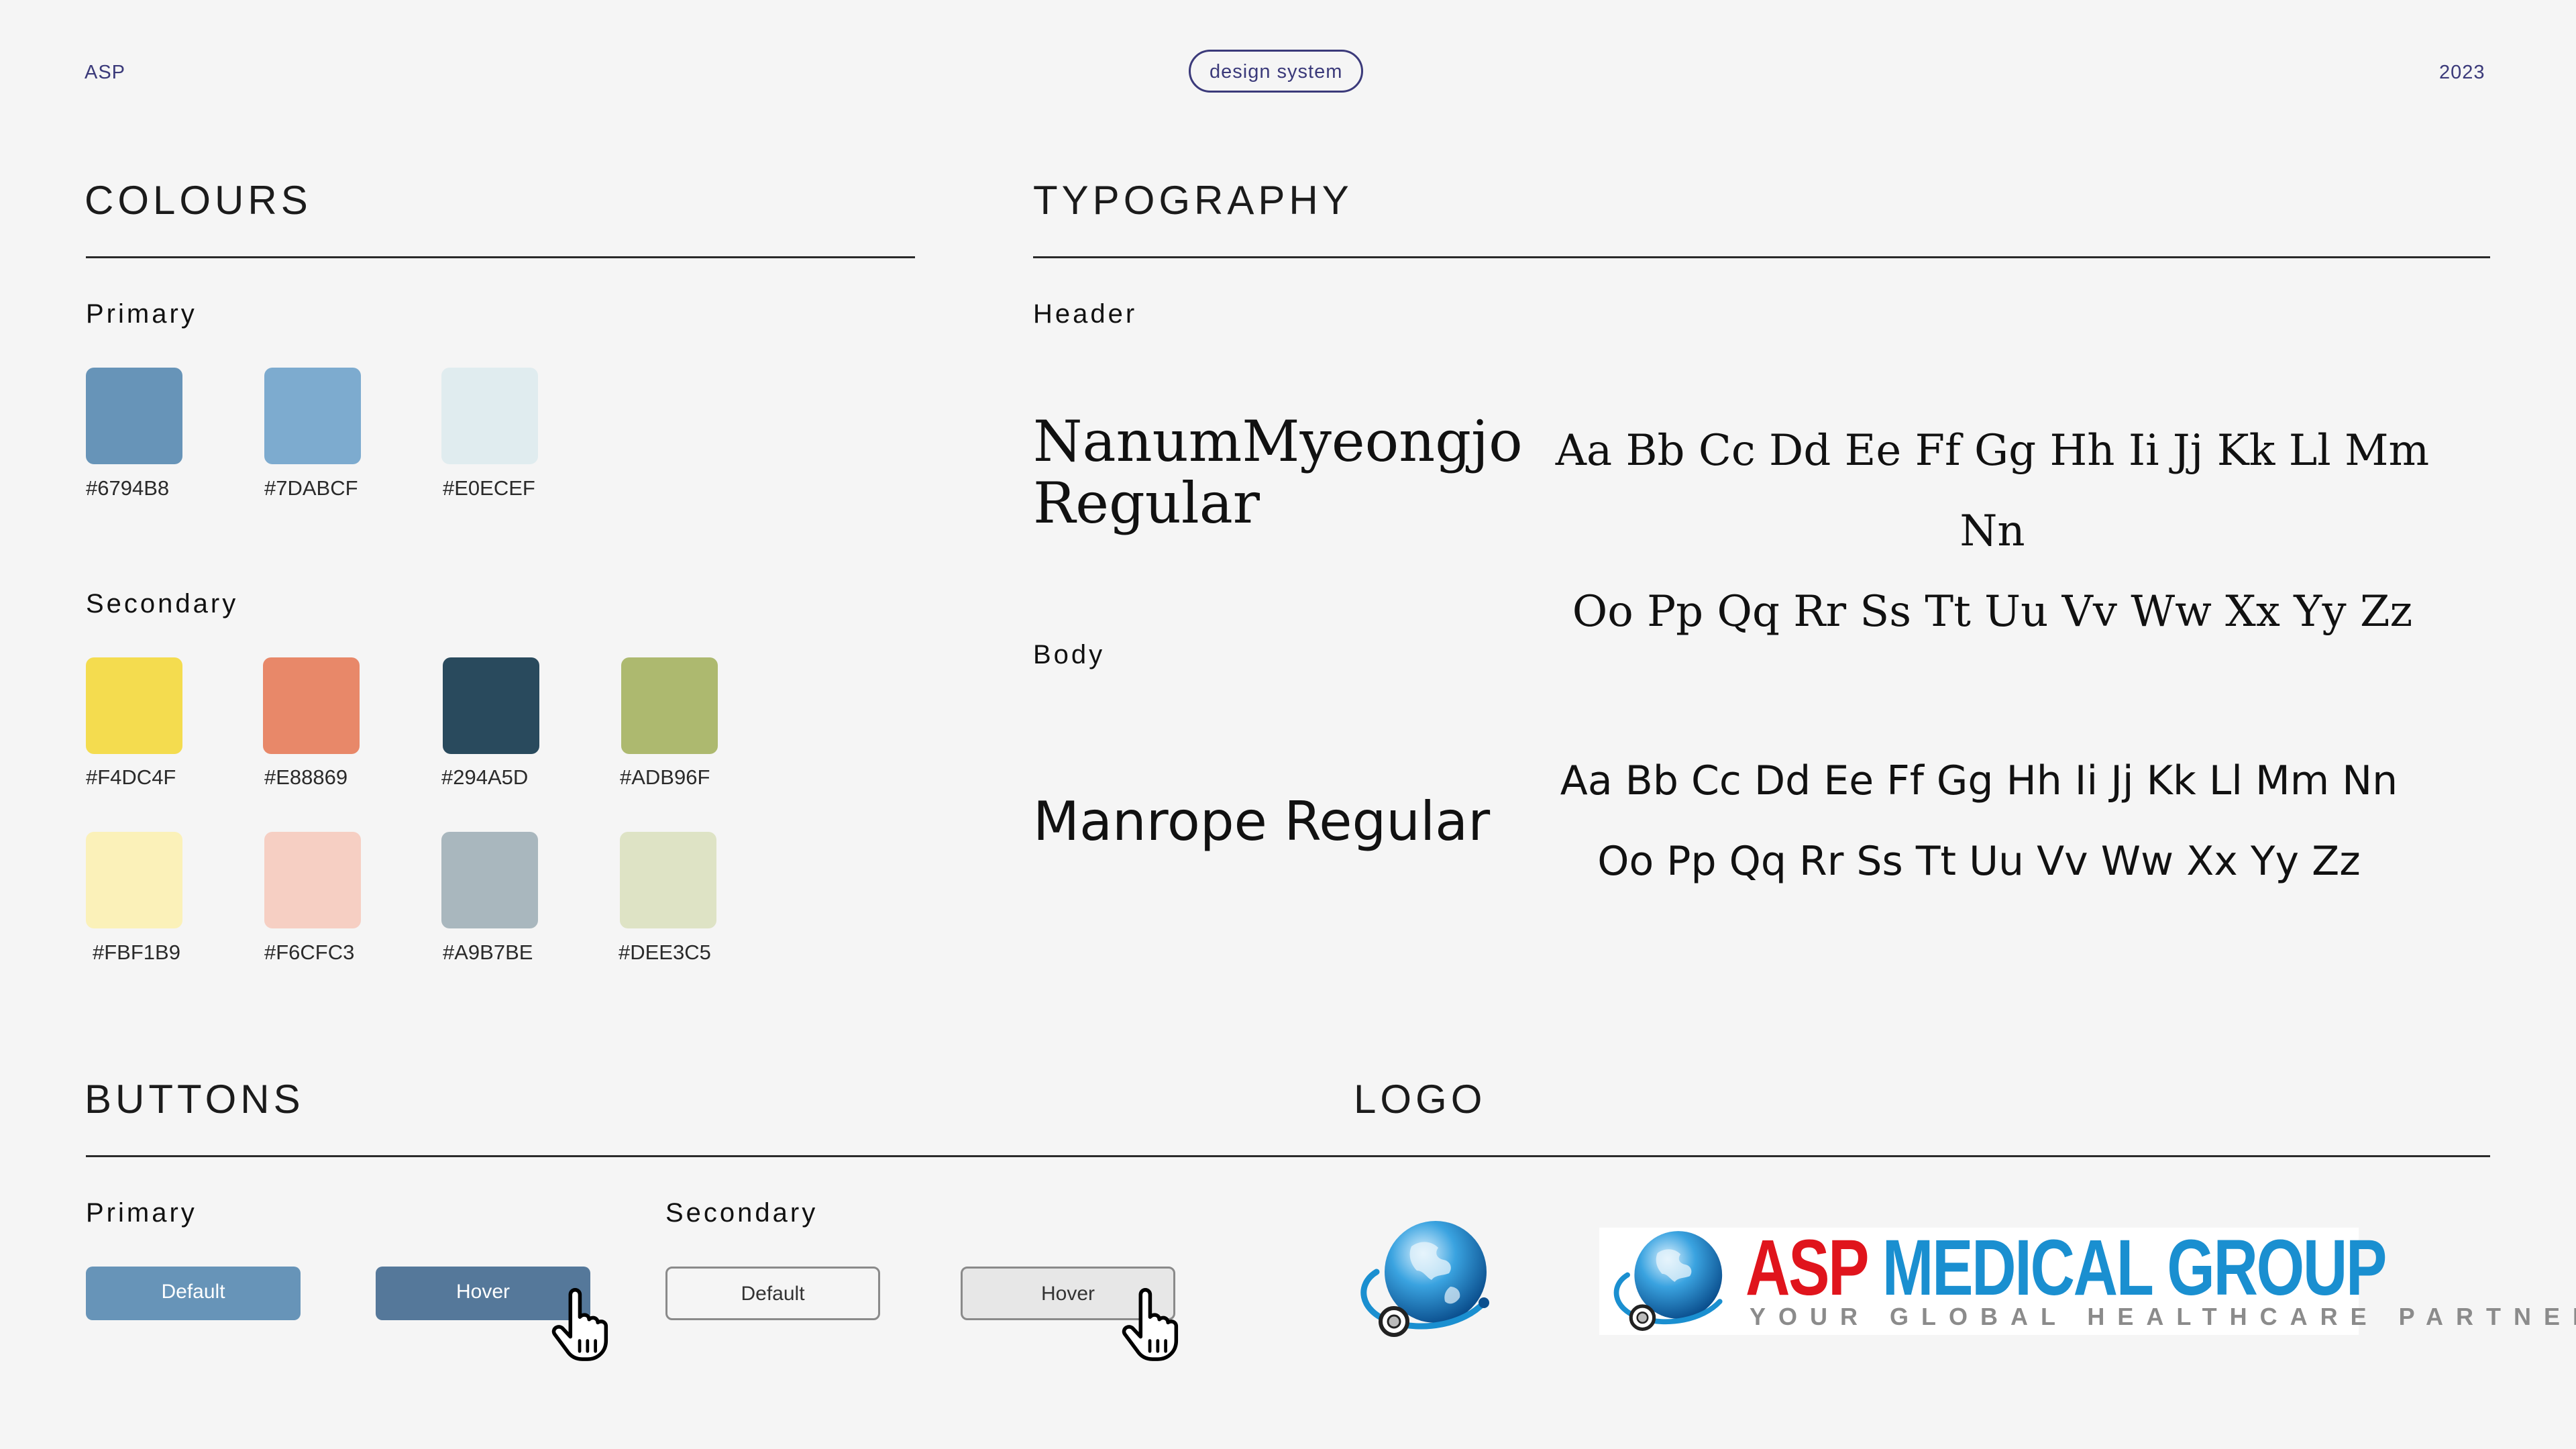 The image size is (2576, 1449). I want to click on hex-secondary-2: #E88869, so click(306, 777).